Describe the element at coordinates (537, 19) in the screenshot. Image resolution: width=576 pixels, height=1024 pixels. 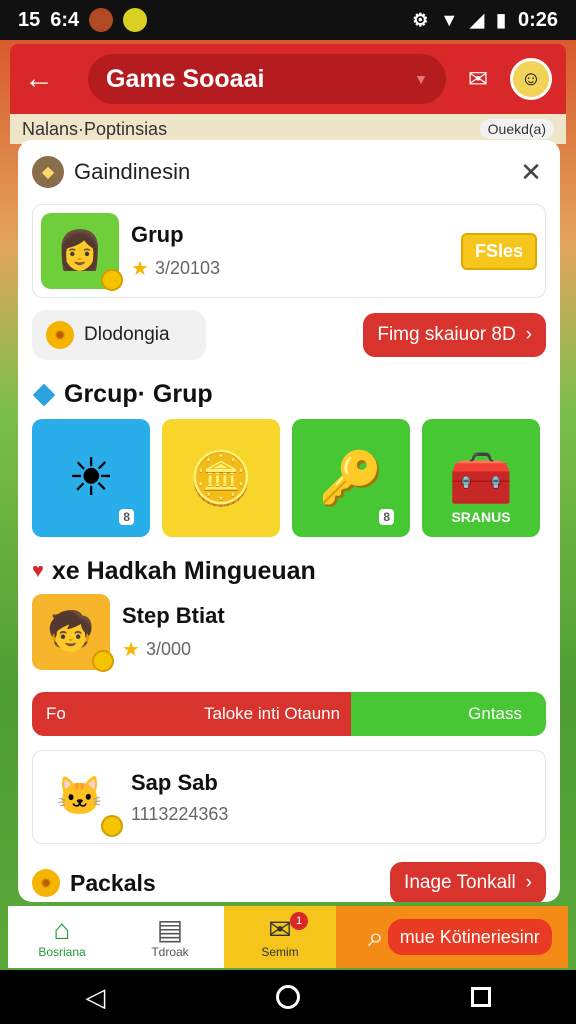
I see `status-time-right: 0:26` at that location.